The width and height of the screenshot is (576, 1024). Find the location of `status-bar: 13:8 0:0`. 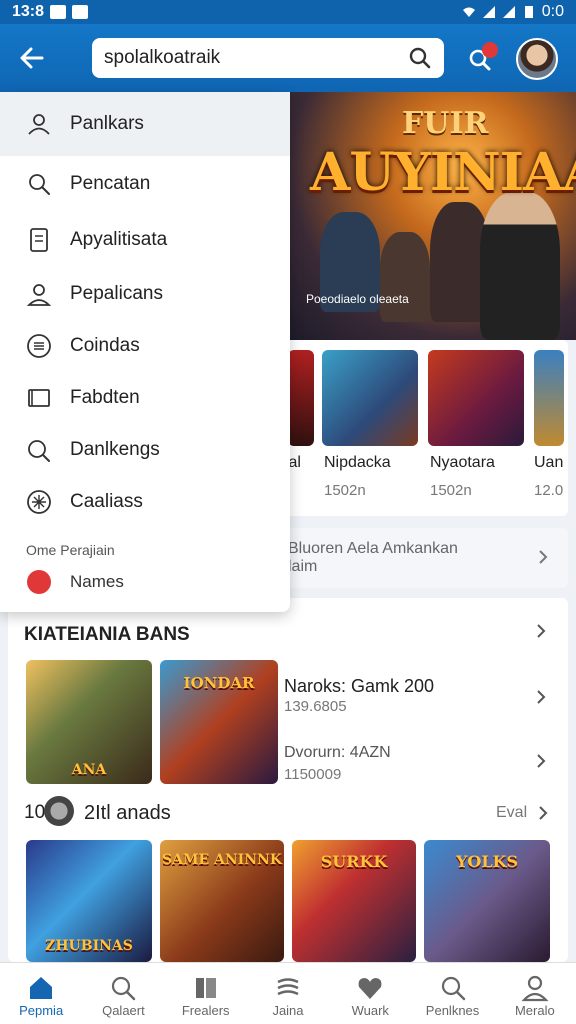

status-bar: 13:8 0:0 is located at coordinates (288, 12).